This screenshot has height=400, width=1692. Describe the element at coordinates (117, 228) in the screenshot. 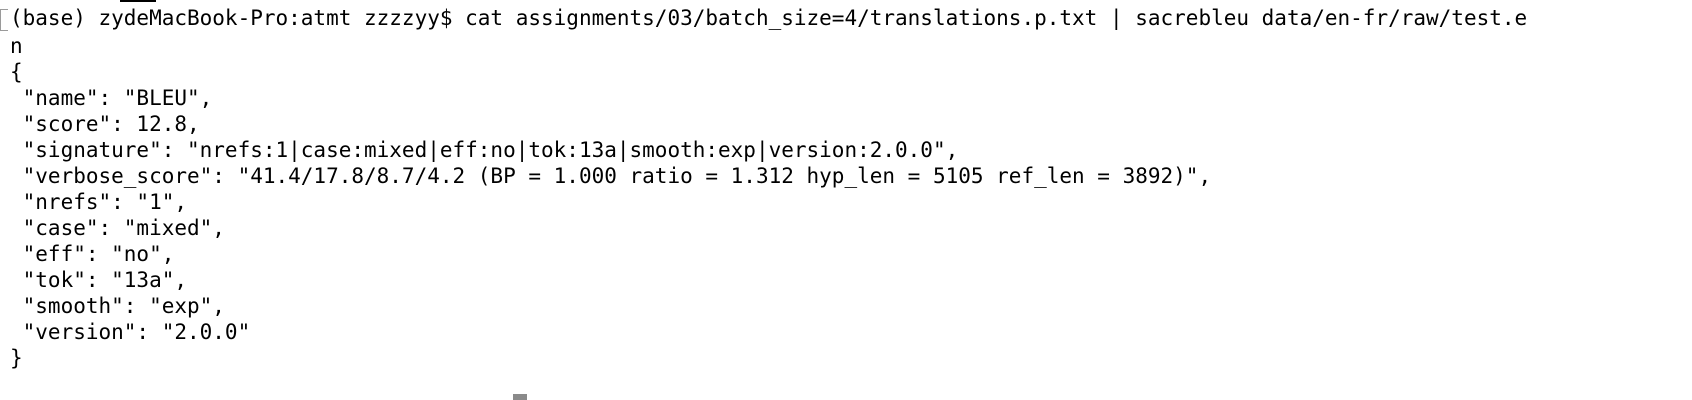

I see `json-line-case: "case": "mixed",` at that location.